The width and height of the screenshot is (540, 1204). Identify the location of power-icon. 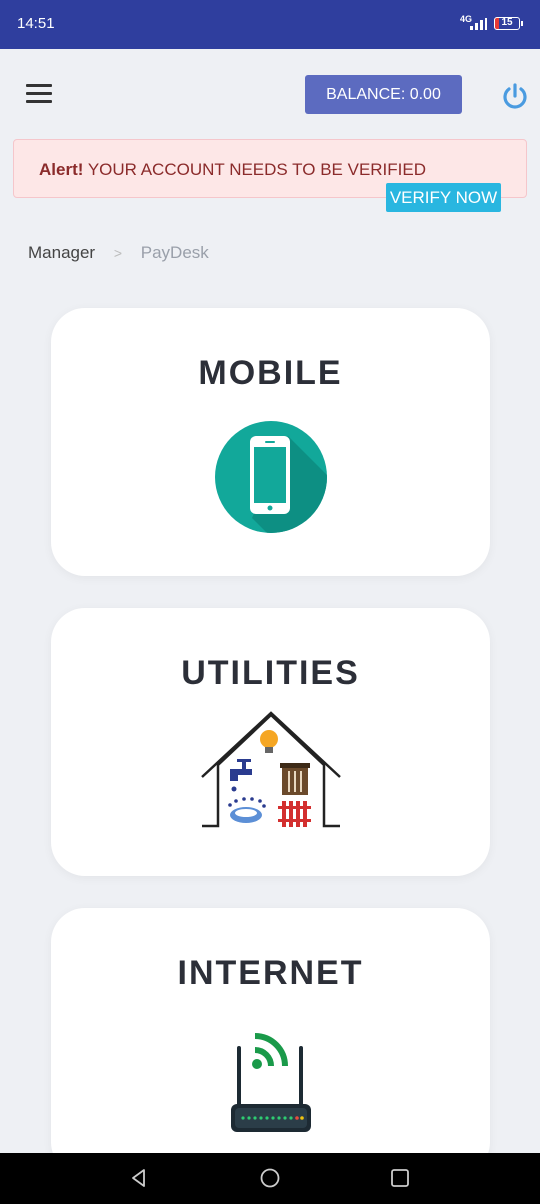
(515, 97).